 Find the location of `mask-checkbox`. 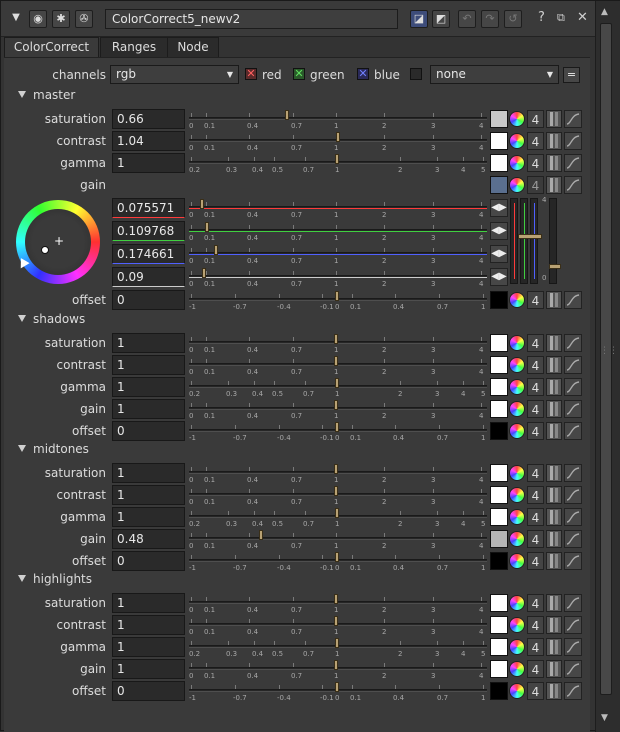

mask-checkbox is located at coordinates (416, 74).